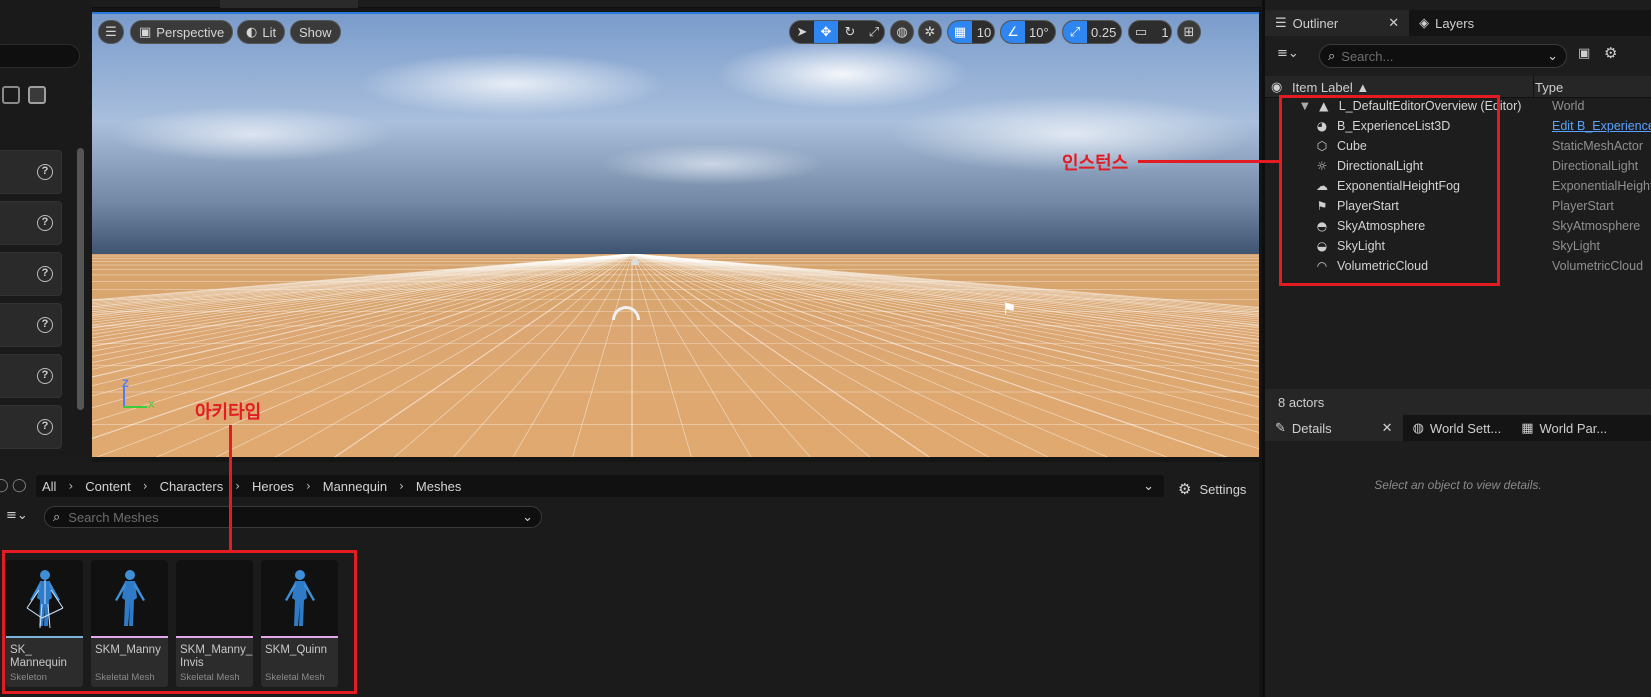 The width and height of the screenshot is (1651, 697). Describe the element at coordinates (960, 32) in the screenshot. I see `grid-snap-toggle: ▦` at that location.